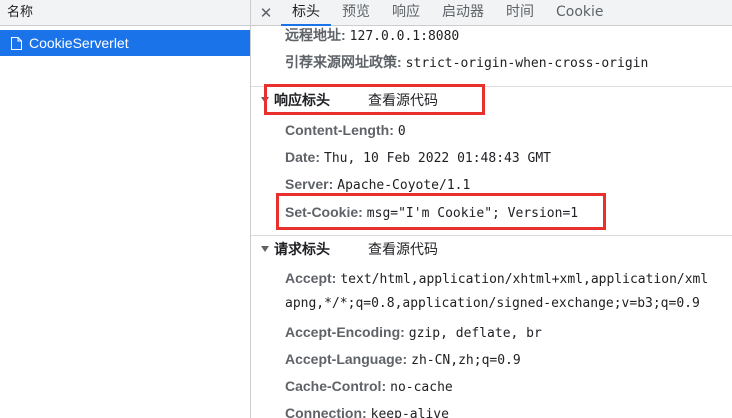 This screenshot has height=418, width=732. Describe the element at coordinates (315, 35) in the screenshot. I see `header-name: 远程地址:` at that location.